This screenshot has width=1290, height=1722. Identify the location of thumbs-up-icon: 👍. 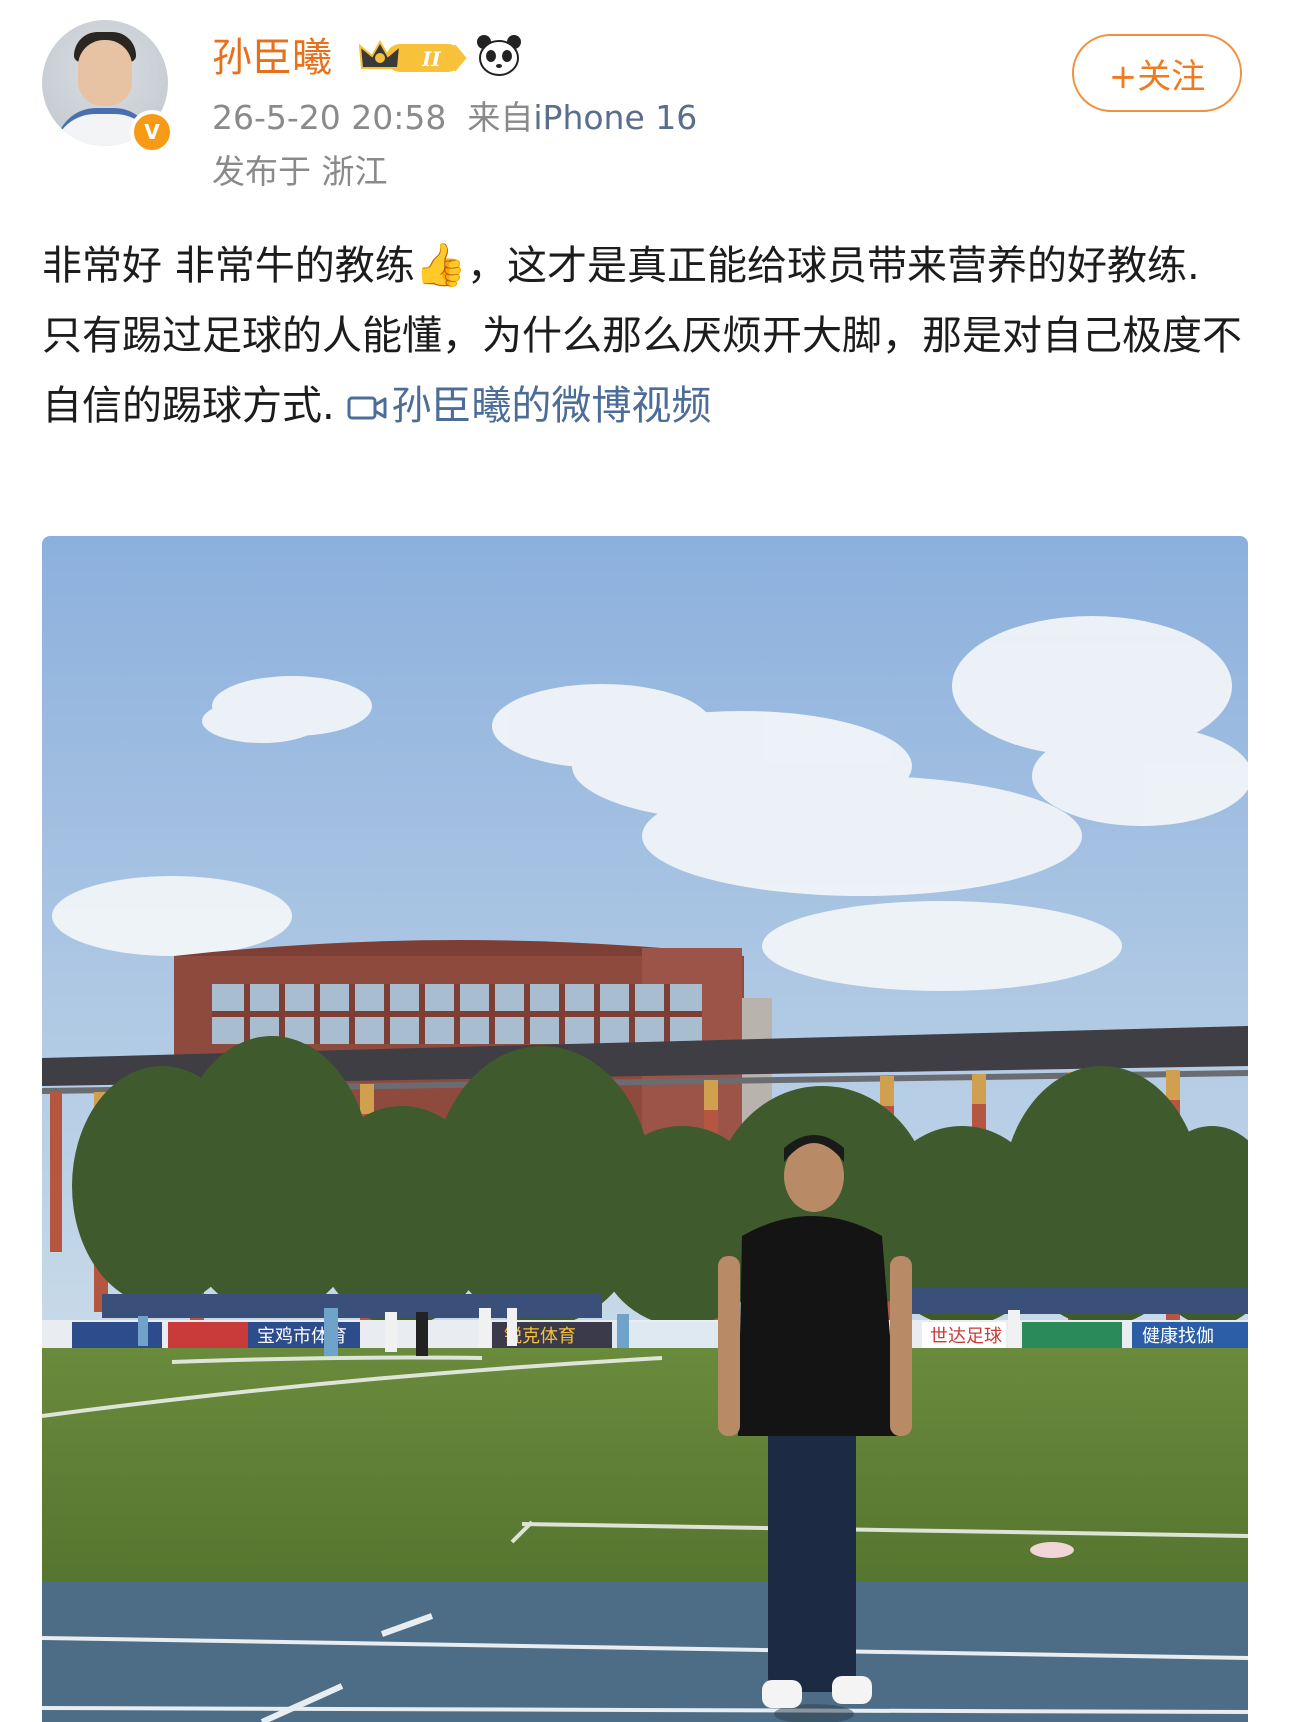
(441, 264).